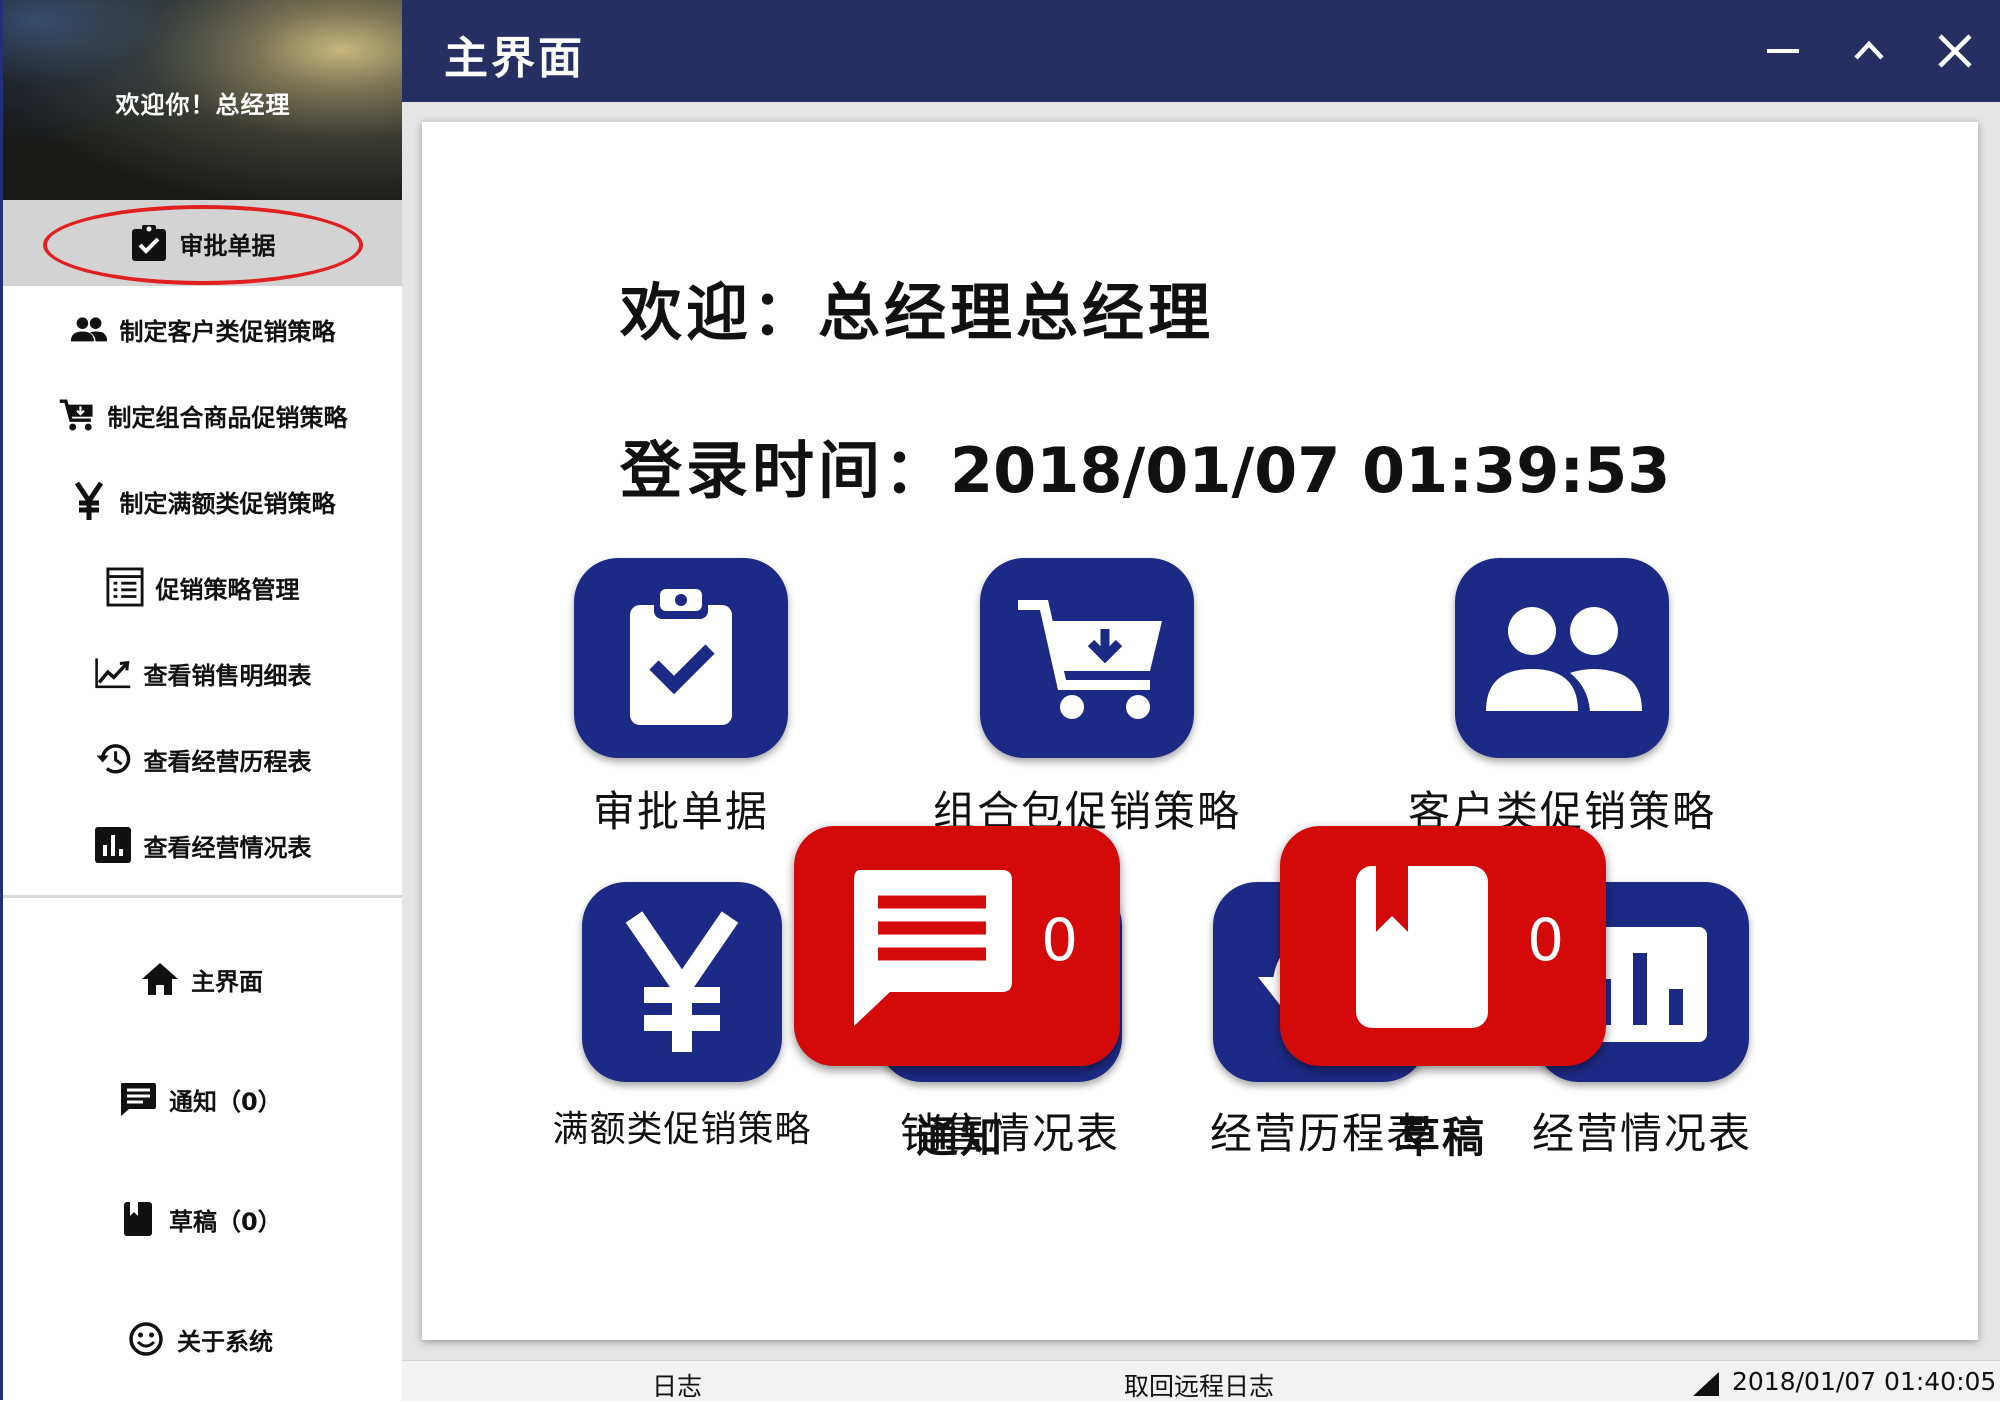 Image resolution: width=2000 pixels, height=1403 pixels. I want to click on sidebar-item-label: 制定组合商品促销策略, so click(227, 417).